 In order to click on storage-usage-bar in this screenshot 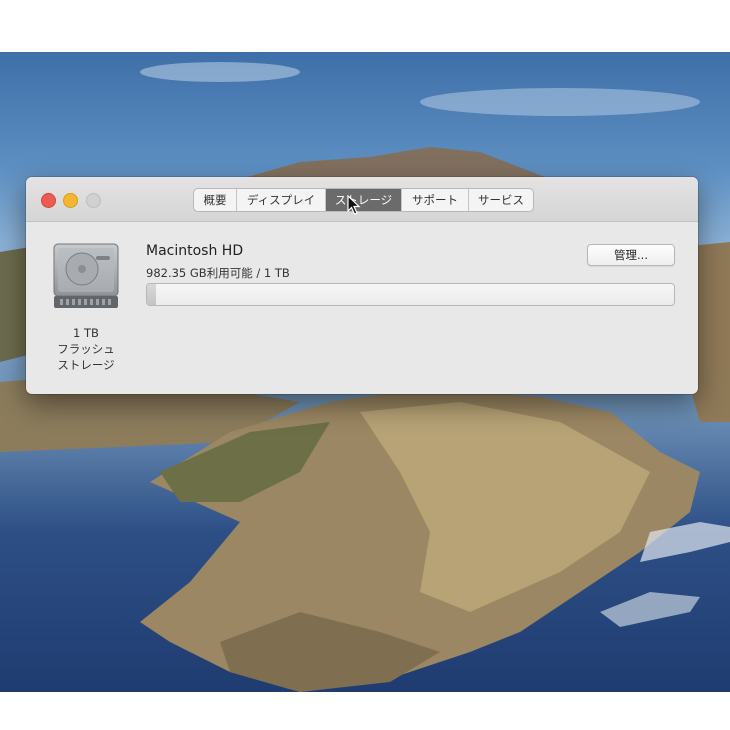, I will do `click(410, 294)`.